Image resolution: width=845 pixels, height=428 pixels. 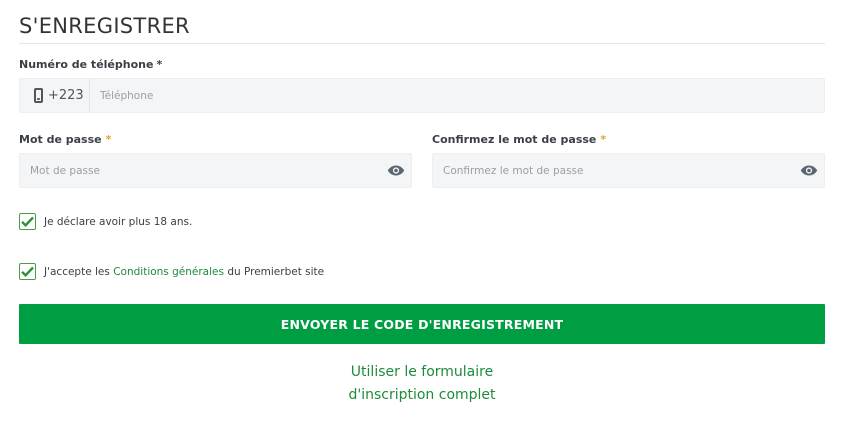 I want to click on age-confirmation-row: Je déclare avoir plus 18 ans., so click(x=105, y=221).